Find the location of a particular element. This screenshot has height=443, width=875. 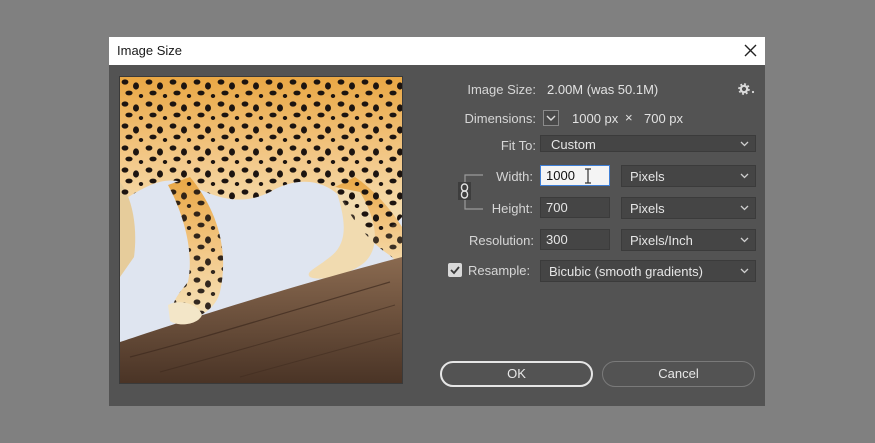

gear-icon is located at coordinates (746, 89).